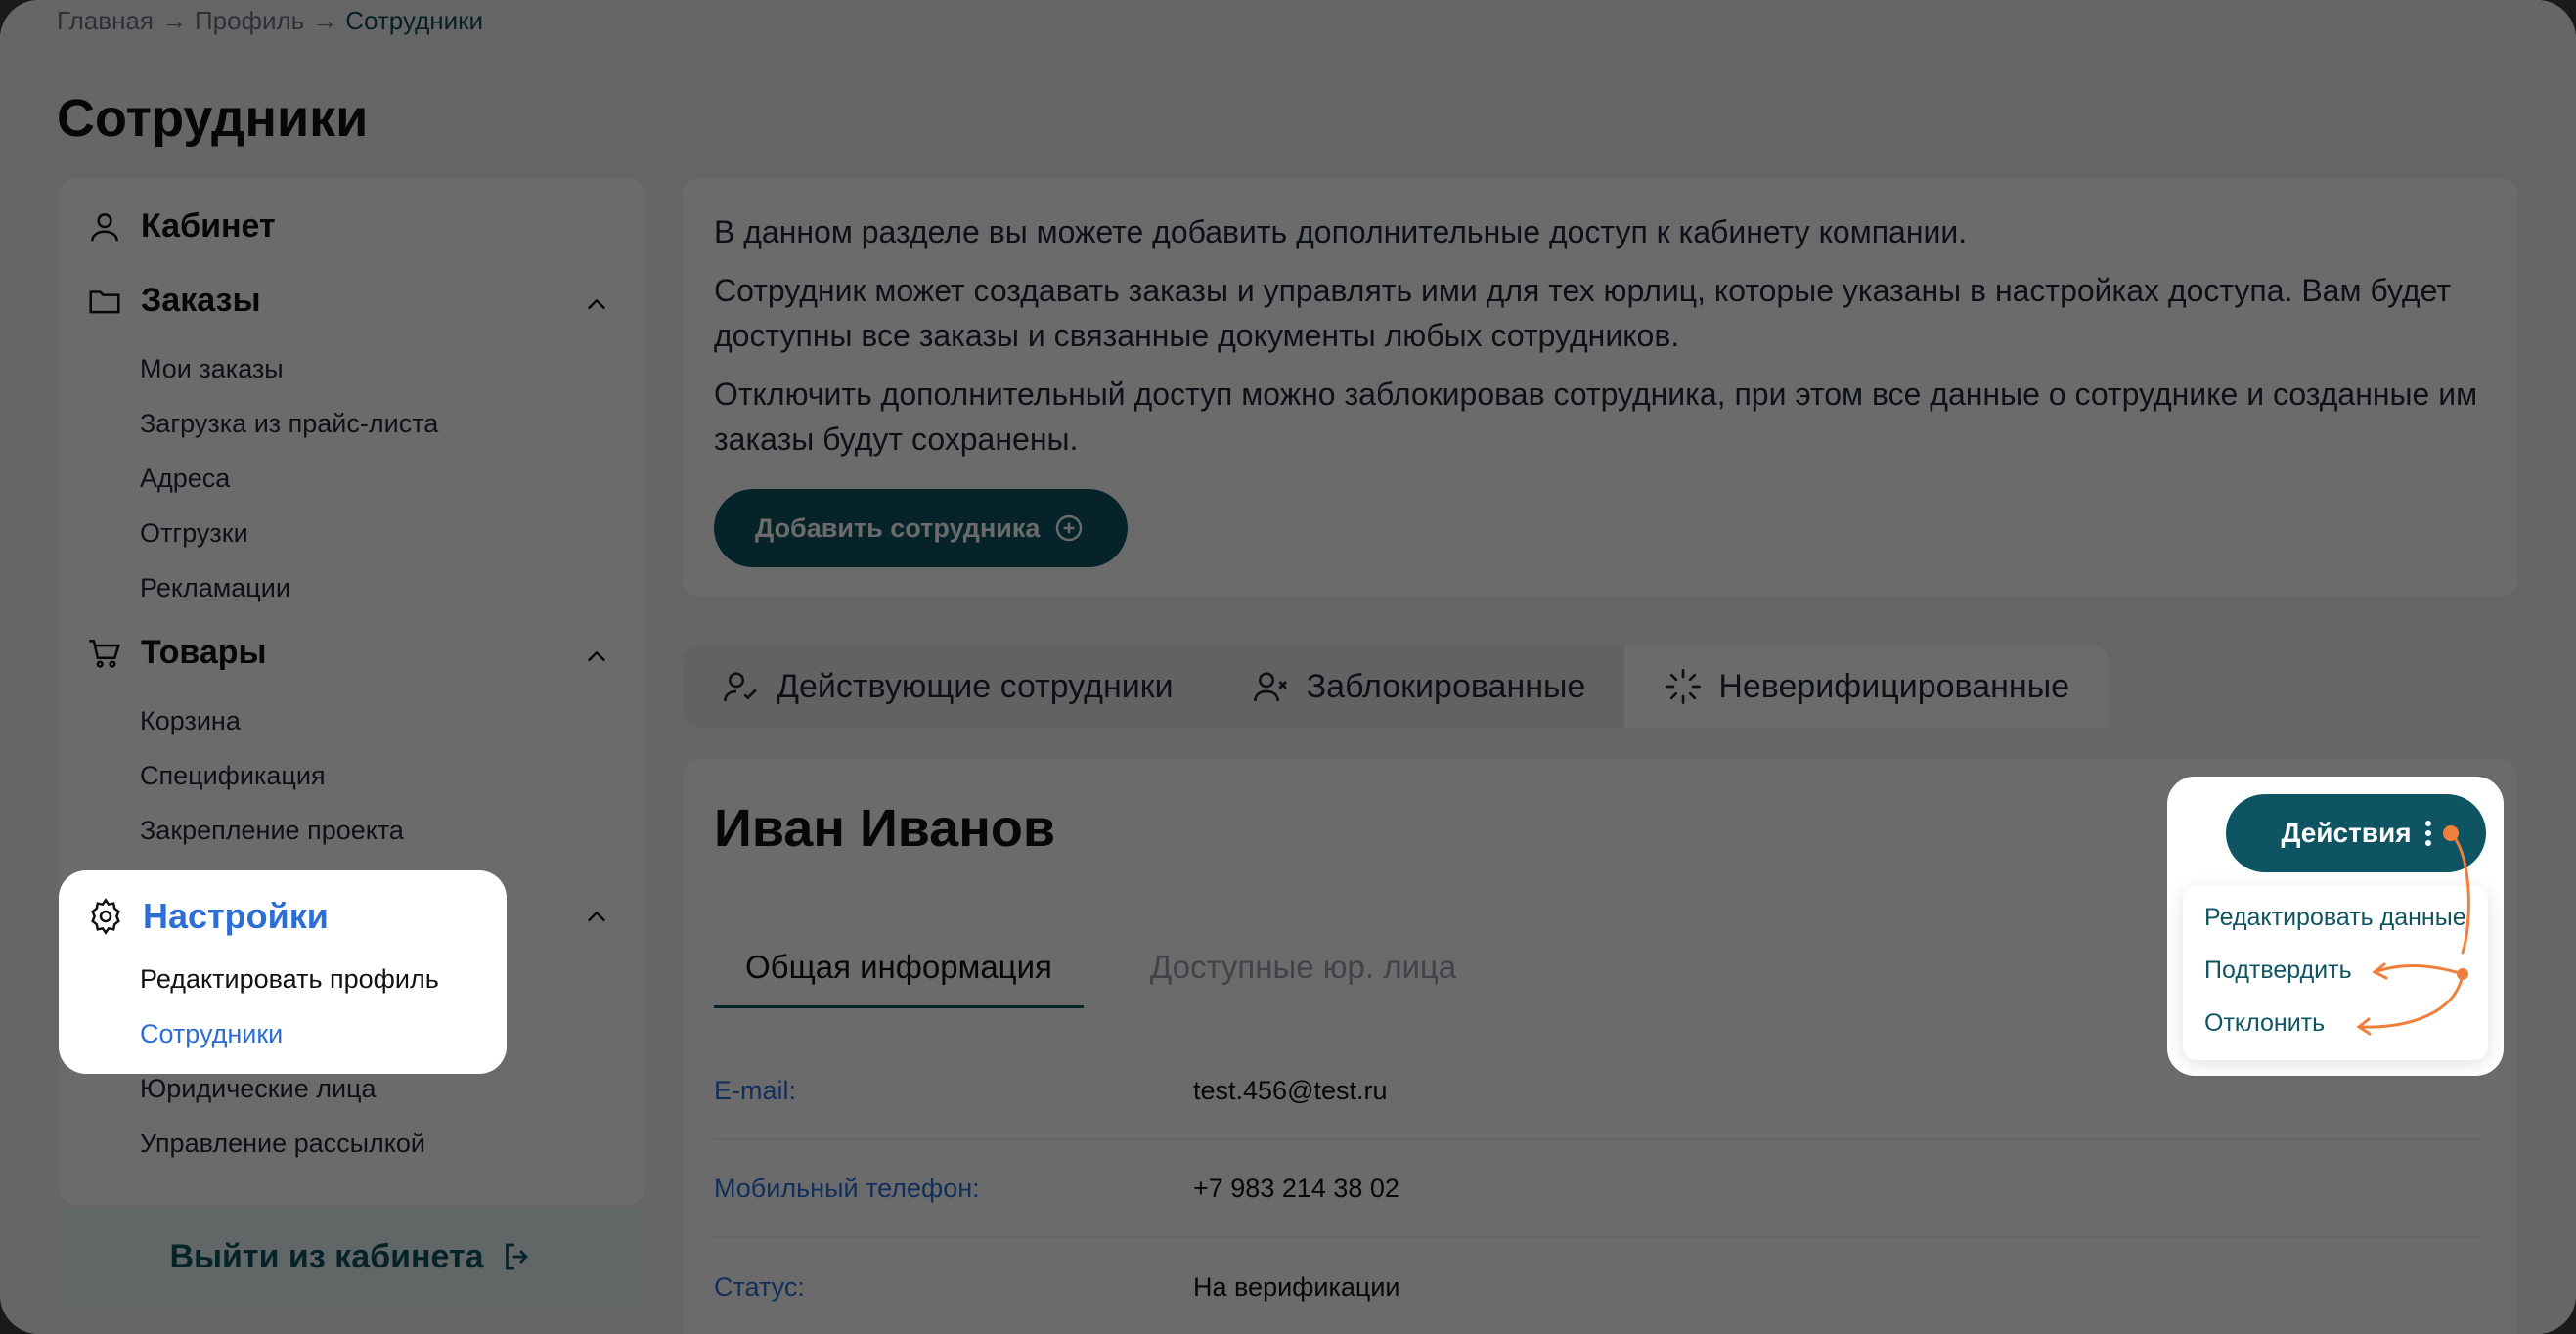 The image size is (2576, 1334). I want to click on folder-icon, so click(104, 301).